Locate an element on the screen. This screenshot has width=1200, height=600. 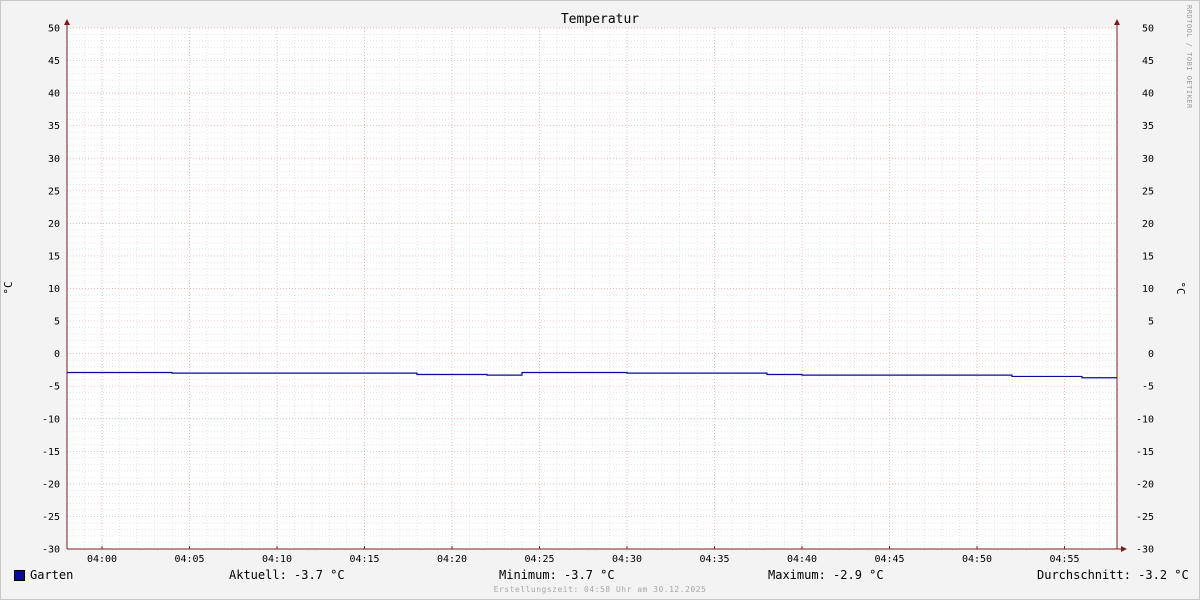
y-tick-label-left: 25 is located at coordinates (54, 191).